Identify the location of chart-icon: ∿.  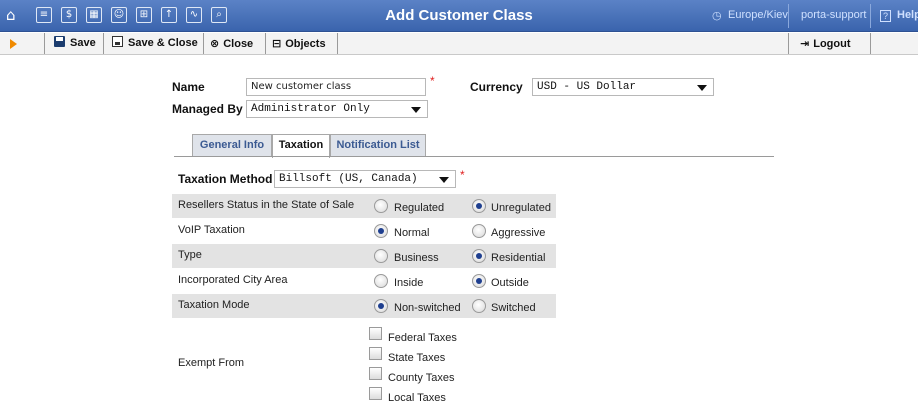
(194, 15).